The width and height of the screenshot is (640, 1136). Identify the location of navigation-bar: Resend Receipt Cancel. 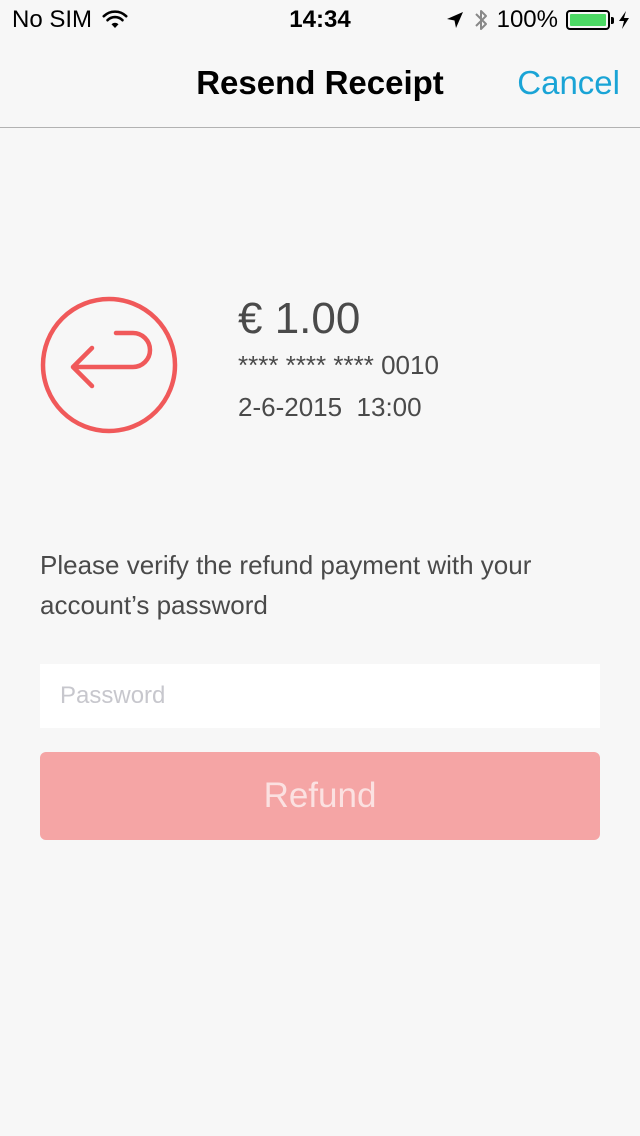
(320, 84).